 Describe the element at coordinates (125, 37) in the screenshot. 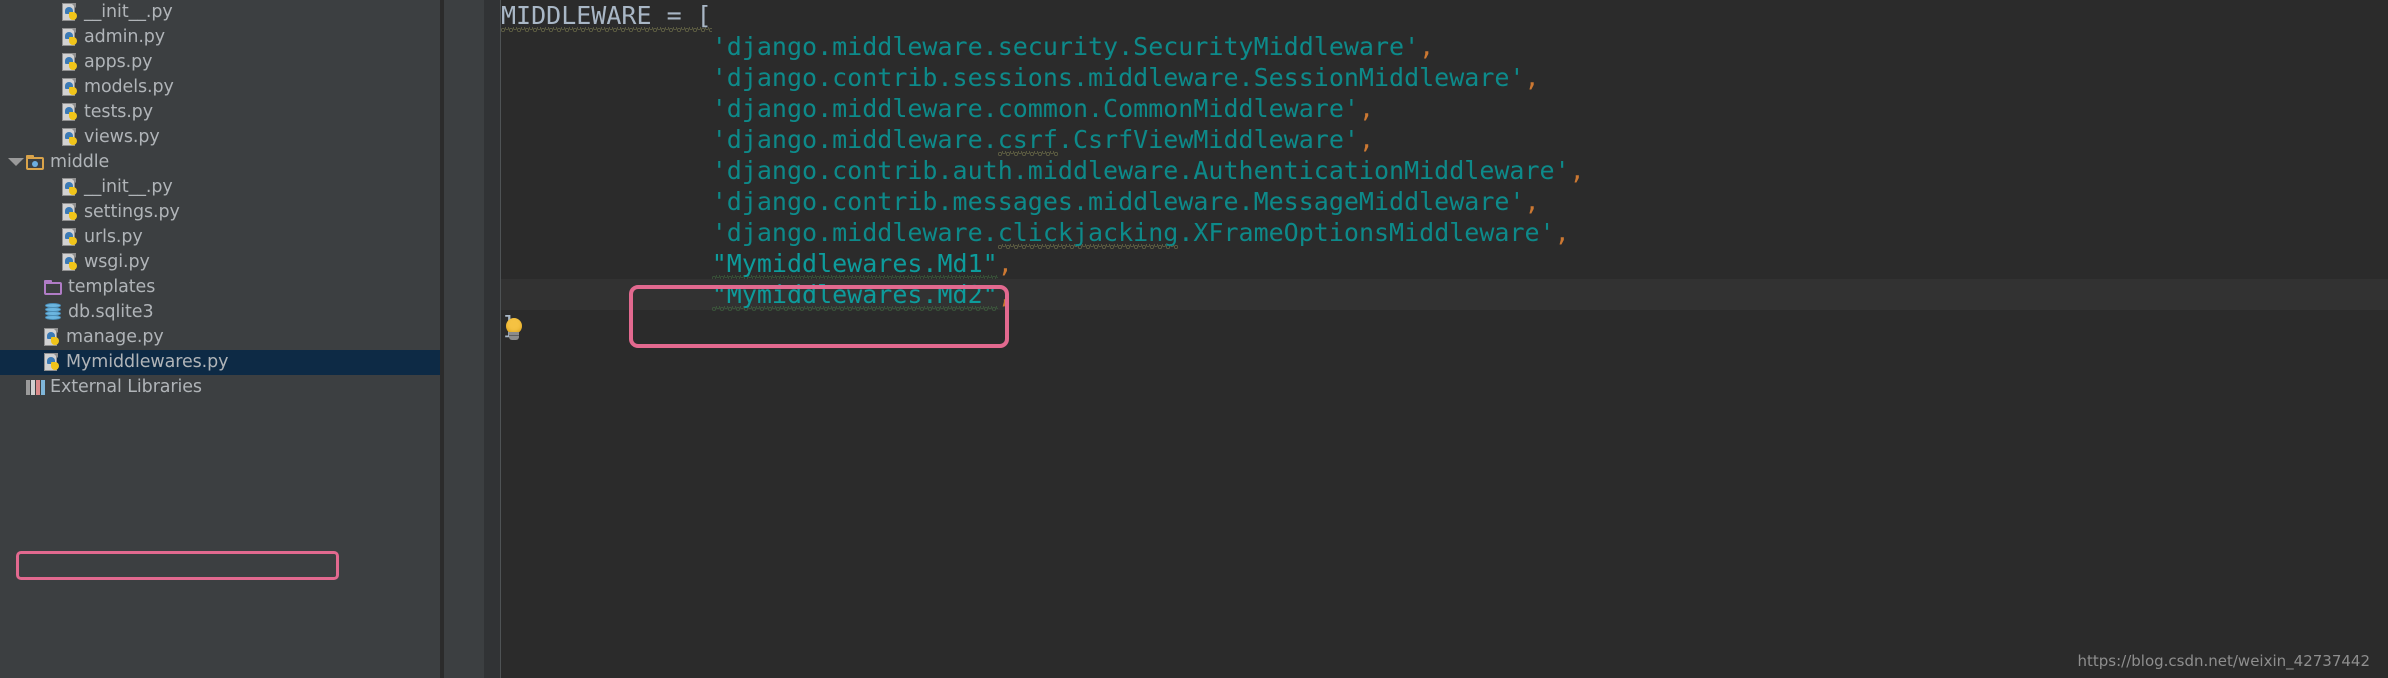

I see `tree-item-label: admin.py` at that location.